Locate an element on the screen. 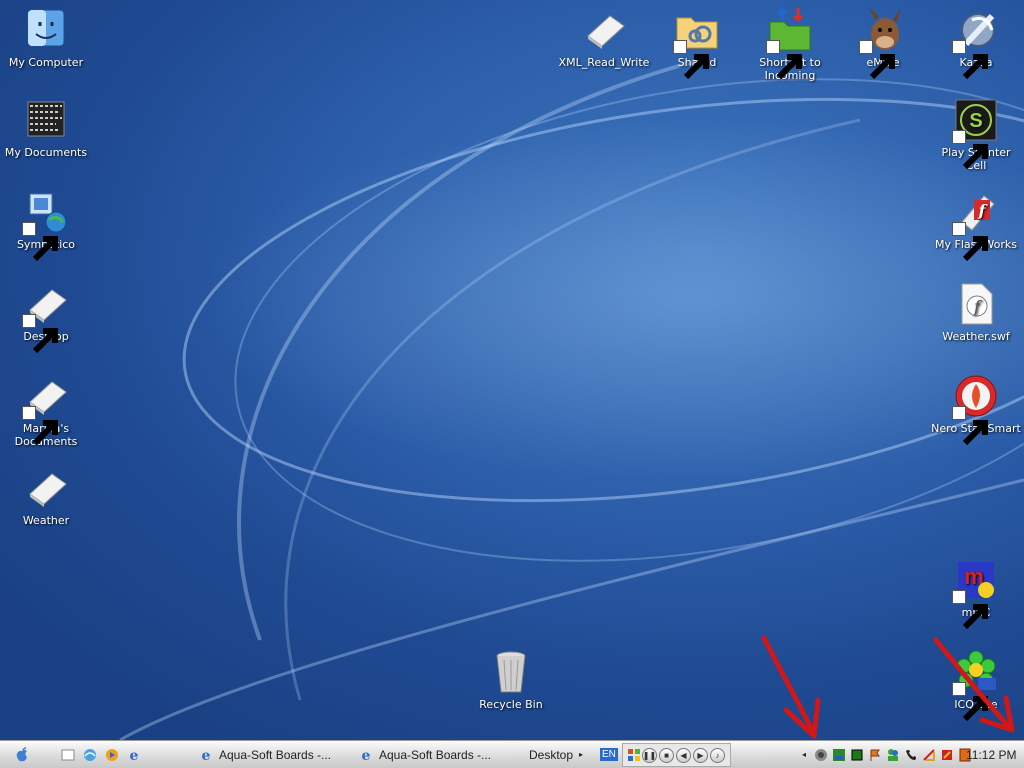 The width and height of the screenshot is (1024, 768). kazaa-icon: Kazaa is located at coordinates (976, 43).